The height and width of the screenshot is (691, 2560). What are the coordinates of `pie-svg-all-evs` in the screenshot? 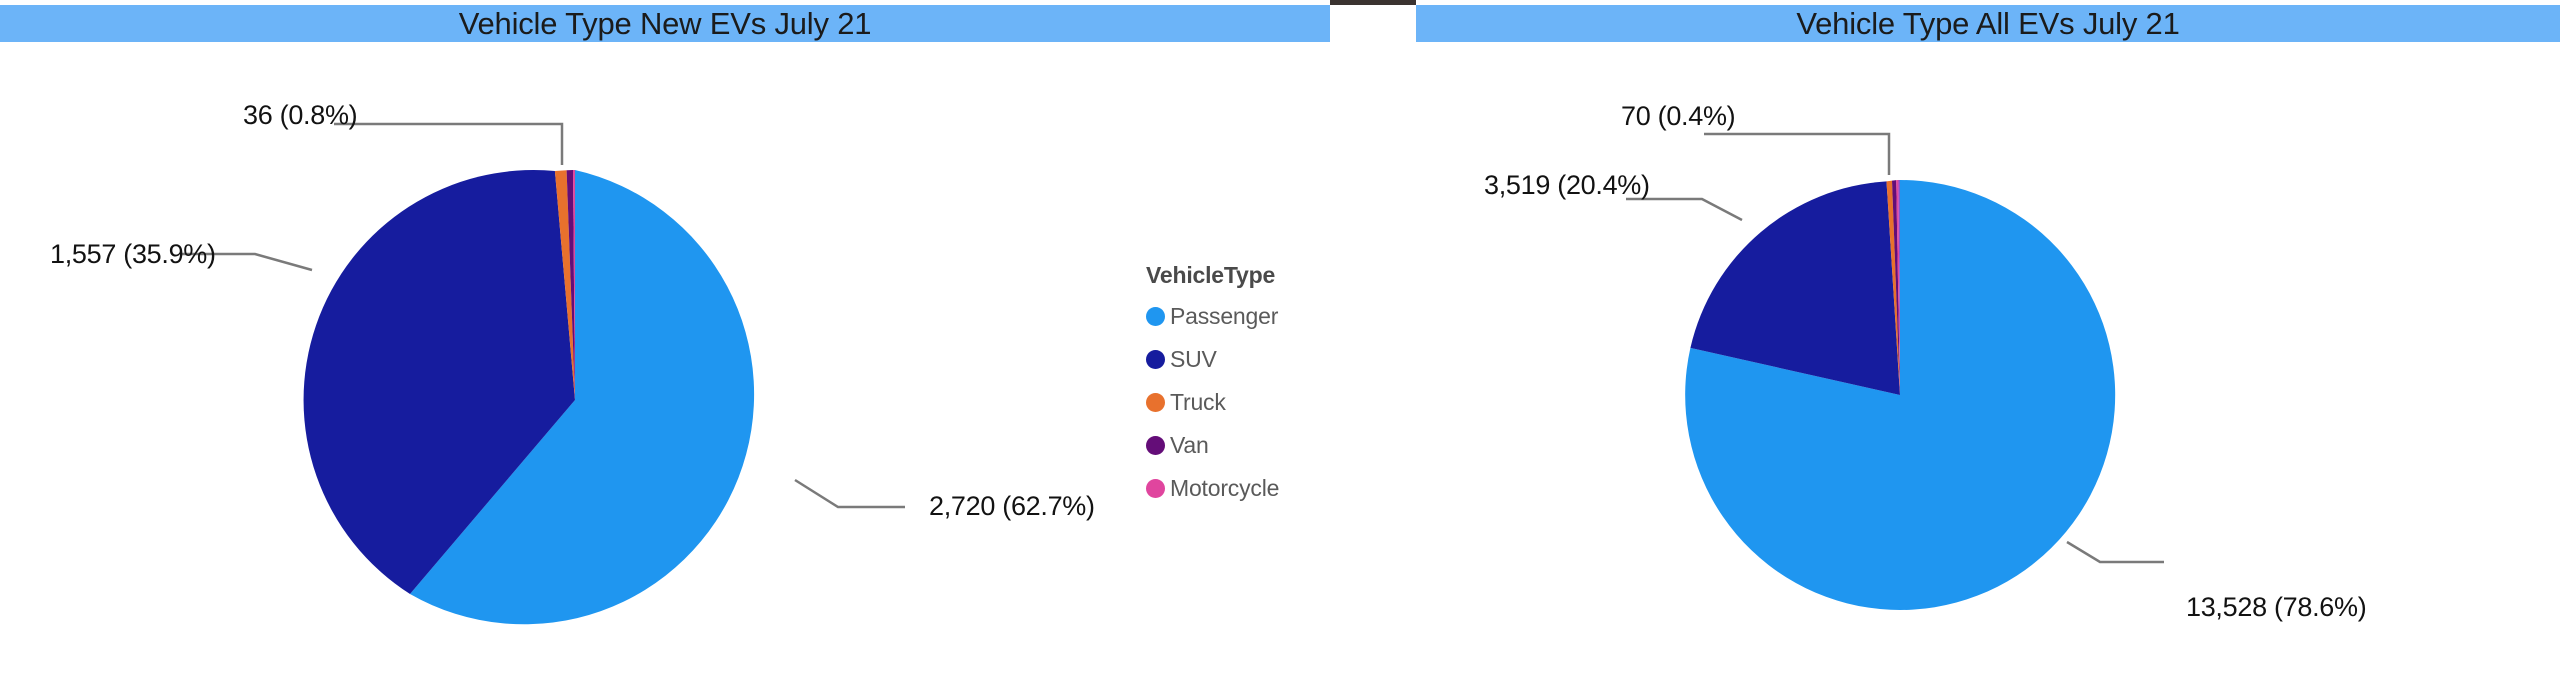 It's located at (1895, 371).